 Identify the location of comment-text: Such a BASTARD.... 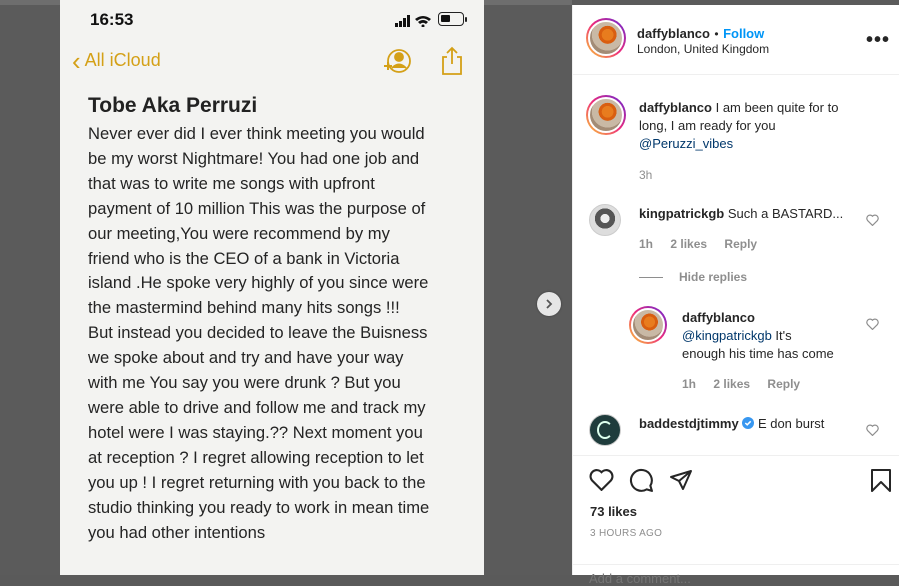
(785, 213).